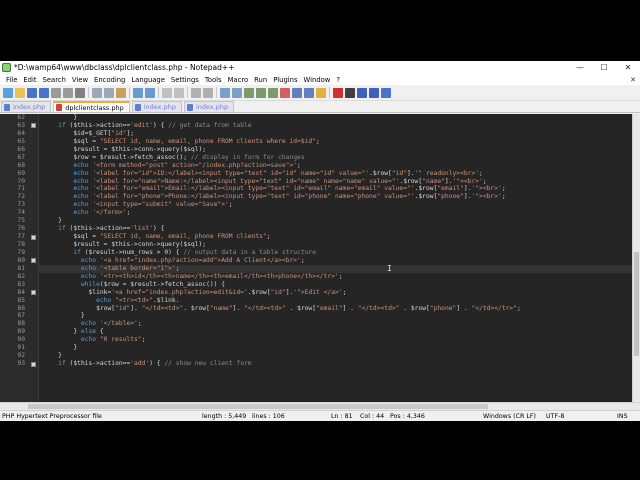  Describe the element at coordinates (249, 92) in the screenshot. I see `word-wrap-icon` at that location.